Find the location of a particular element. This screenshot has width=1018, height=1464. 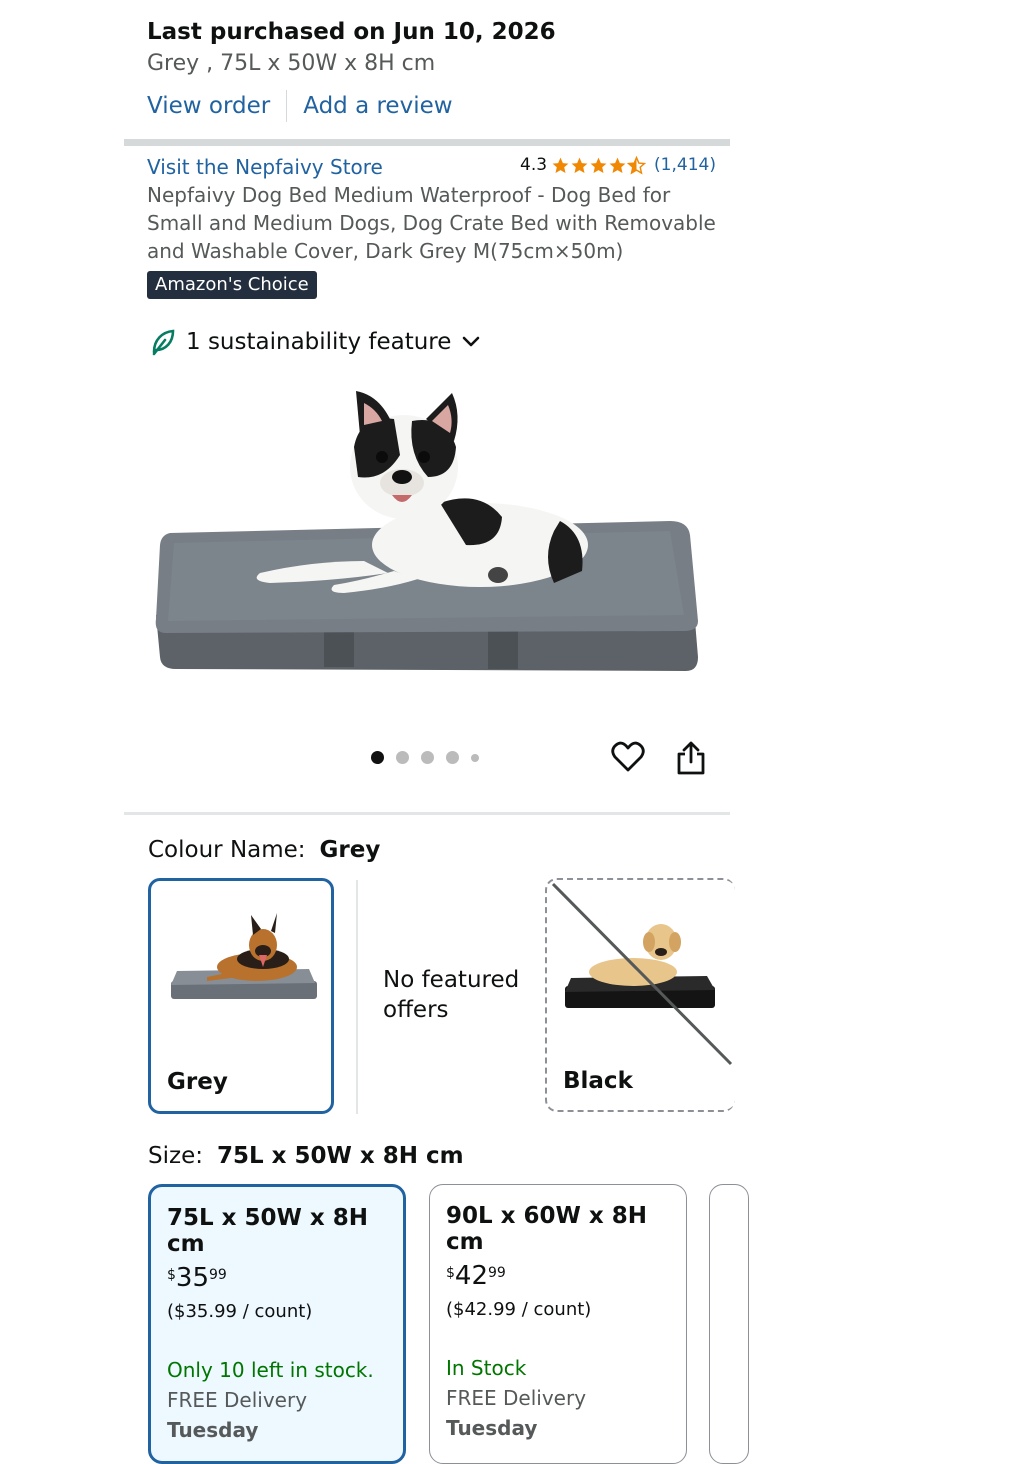

visit-store-link: Visit the Nepfaivy Store is located at coordinates (265, 167).